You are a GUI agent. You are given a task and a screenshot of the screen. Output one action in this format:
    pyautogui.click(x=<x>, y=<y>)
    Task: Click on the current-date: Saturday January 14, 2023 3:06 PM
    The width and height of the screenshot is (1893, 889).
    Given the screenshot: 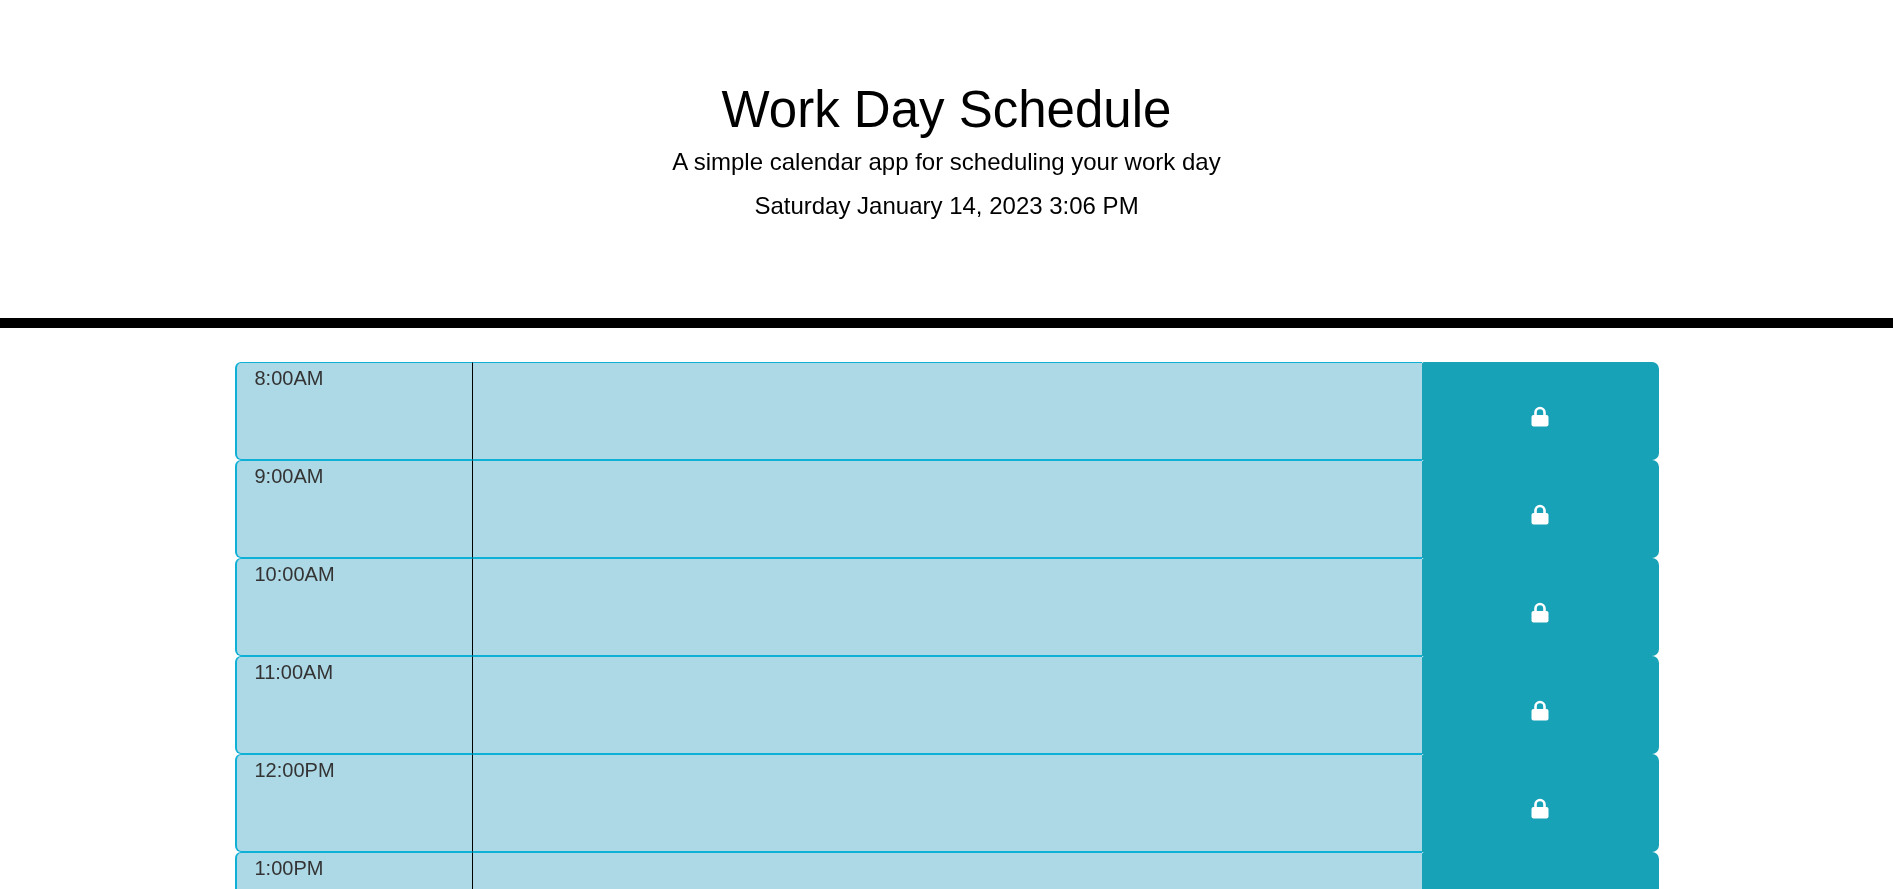 What is the action you would take?
    pyautogui.click(x=946, y=206)
    